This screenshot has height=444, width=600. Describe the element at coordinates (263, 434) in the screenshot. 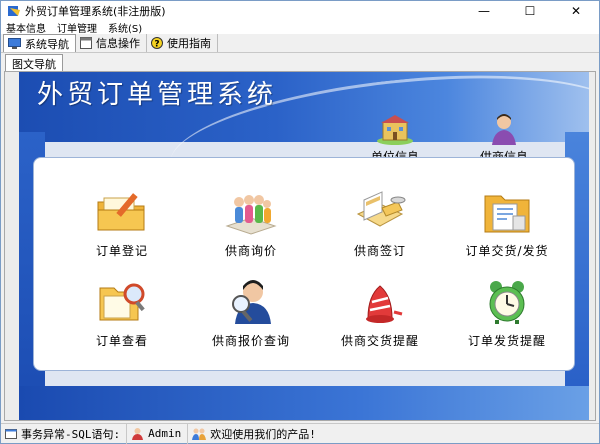

I see `status-welcome: 欢迎使用我们的产品!` at that location.